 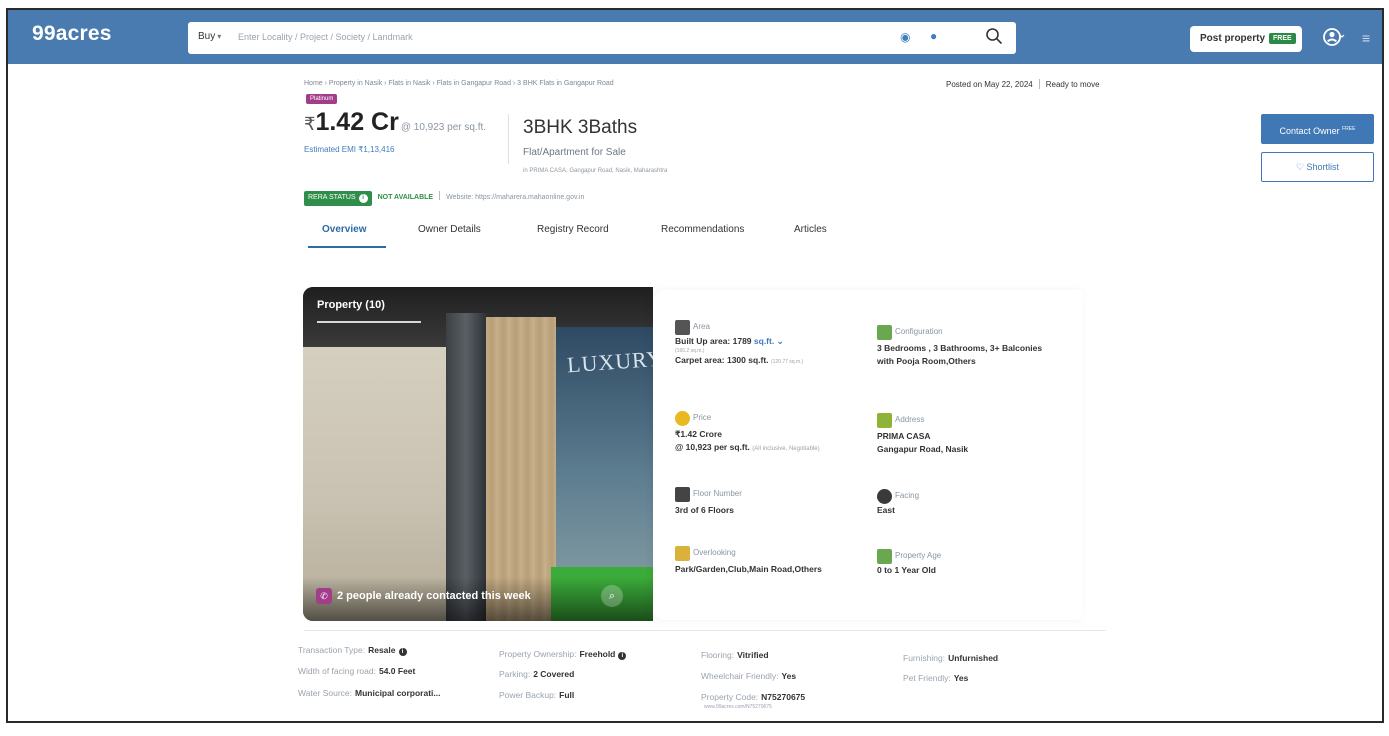 I want to click on price-tag-icon, so click(x=682, y=418).